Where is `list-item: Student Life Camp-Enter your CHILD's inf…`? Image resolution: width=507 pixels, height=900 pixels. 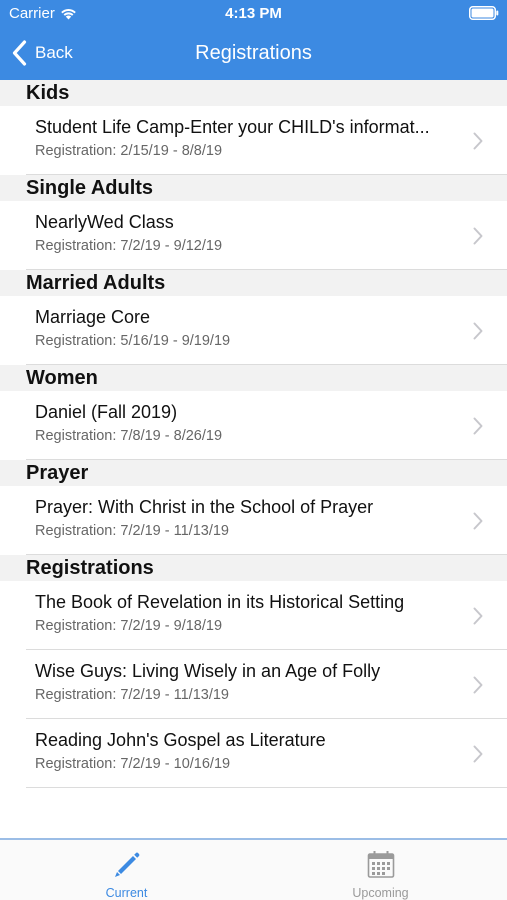
list-item: Student Life Camp-Enter your CHILD's inf… is located at coordinates (253, 140).